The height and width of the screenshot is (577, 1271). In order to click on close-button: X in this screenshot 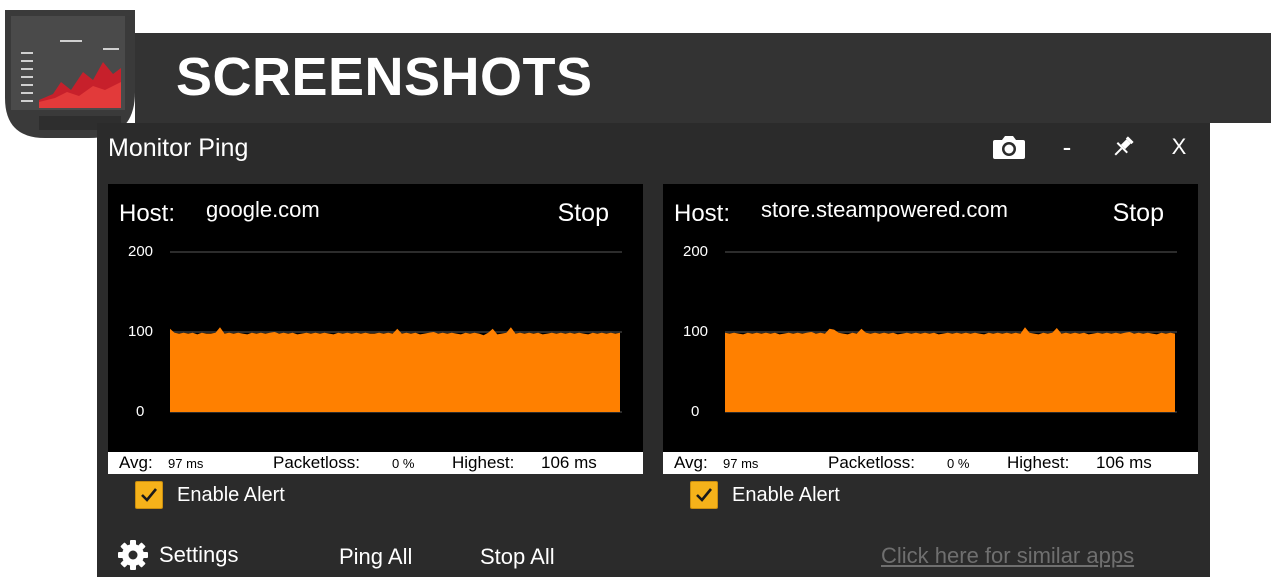, I will do `click(1179, 147)`.